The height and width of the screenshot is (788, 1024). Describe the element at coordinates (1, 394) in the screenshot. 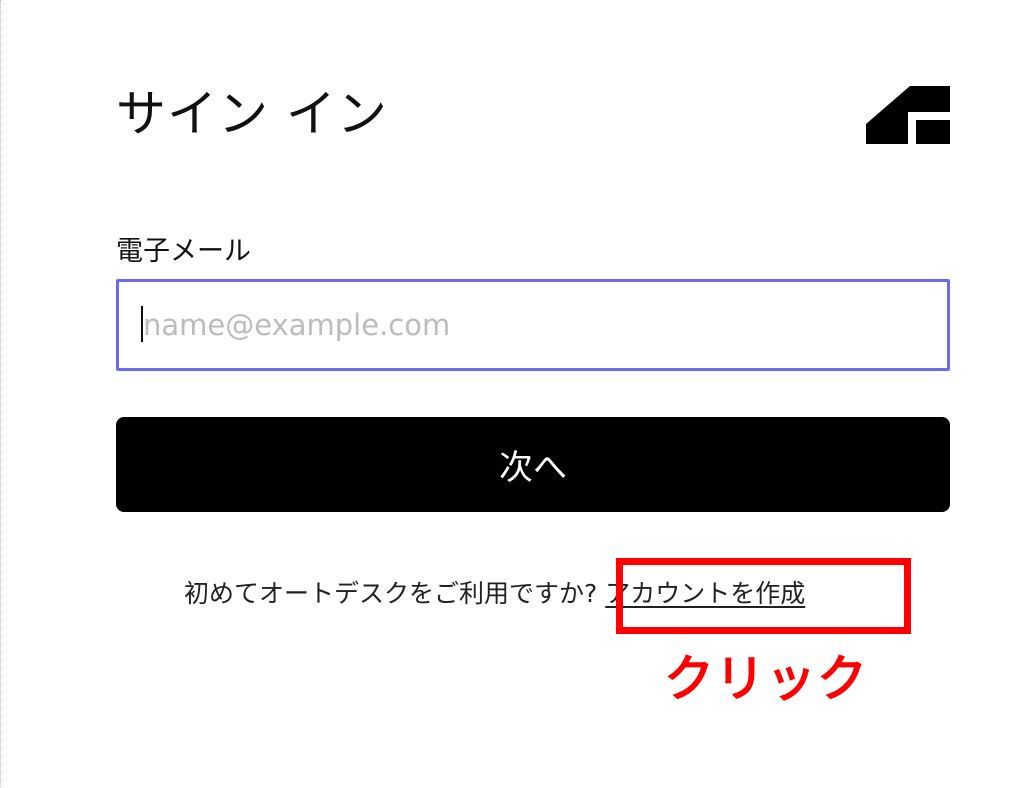

I see `page-edge-divider` at that location.